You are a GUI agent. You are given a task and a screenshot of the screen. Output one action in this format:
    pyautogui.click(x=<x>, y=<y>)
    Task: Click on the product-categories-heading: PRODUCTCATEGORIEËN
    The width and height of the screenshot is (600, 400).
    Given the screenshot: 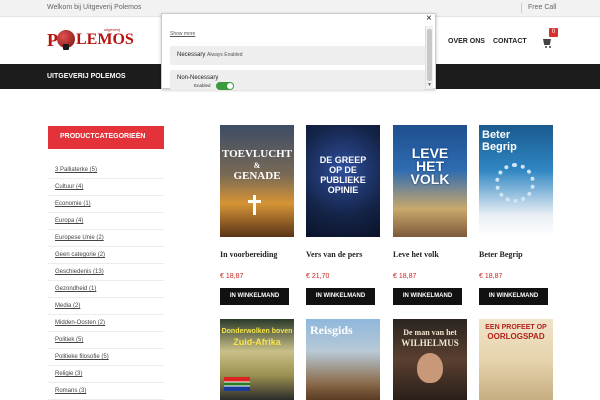 What is the action you would take?
    pyautogui.click(x=106, y=137)
    